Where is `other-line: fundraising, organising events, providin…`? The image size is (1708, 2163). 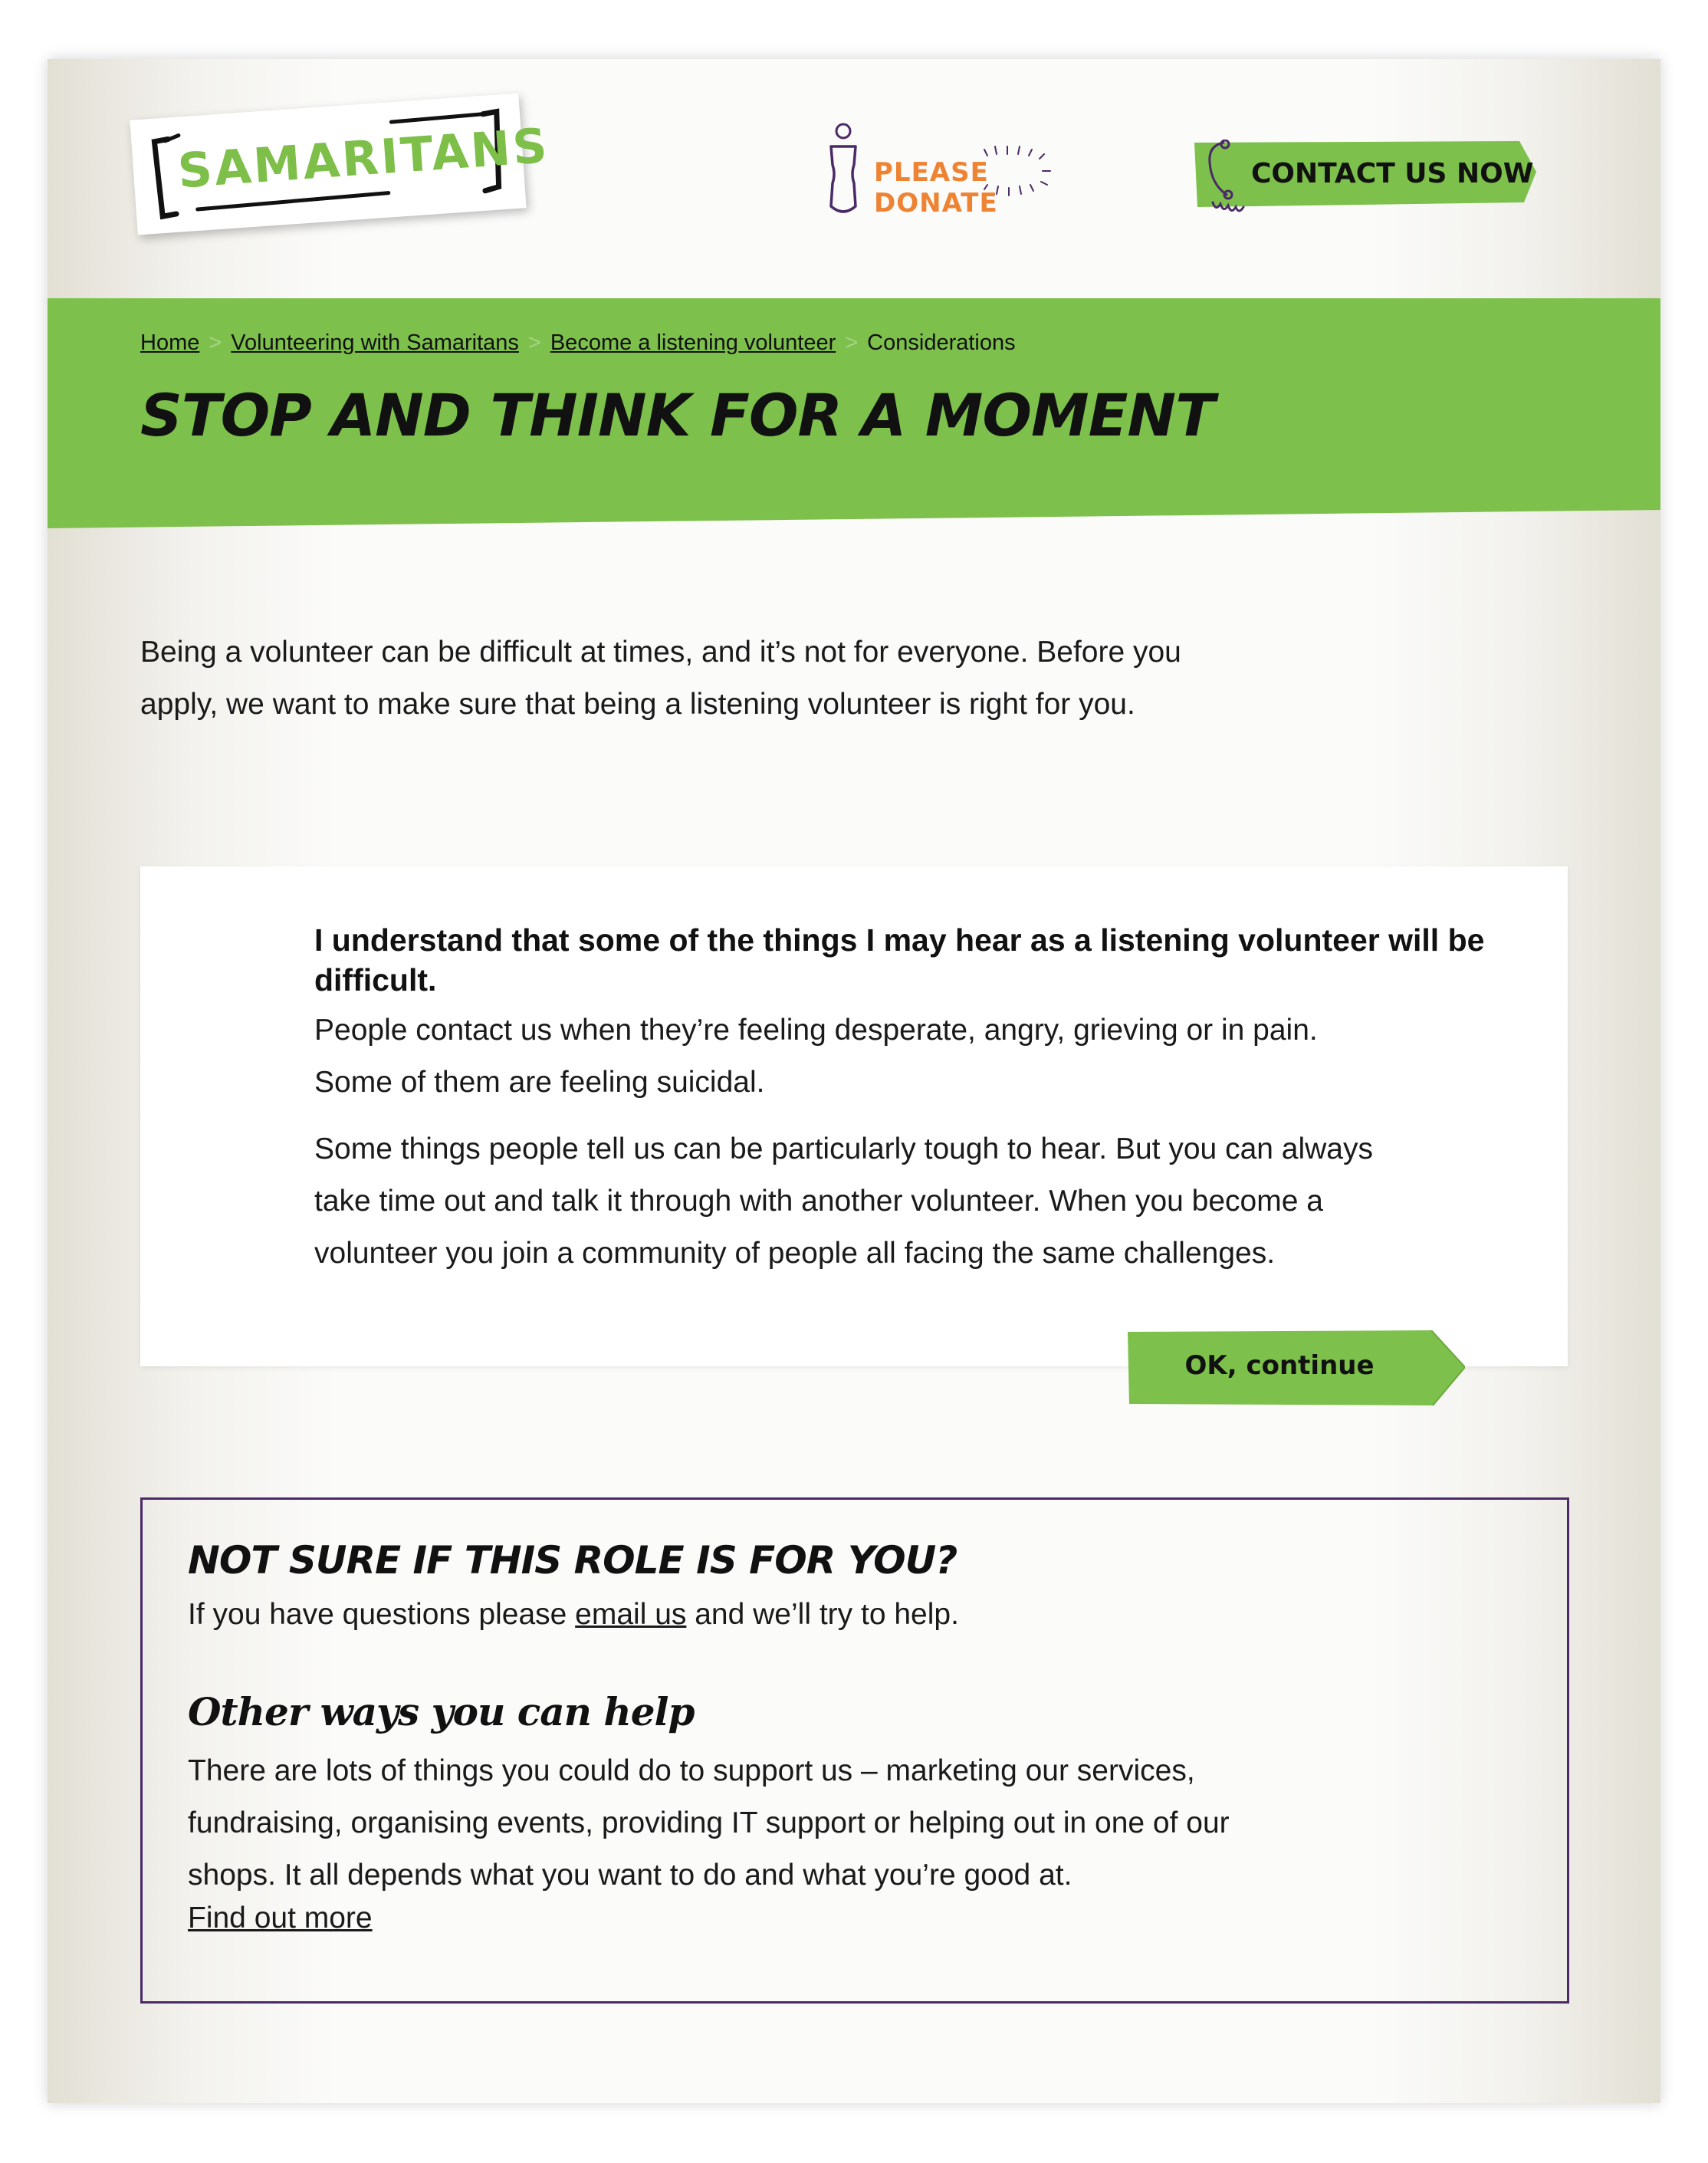
other-line: fundraising, organising events, providin… is located at coordinates (709, 1822).